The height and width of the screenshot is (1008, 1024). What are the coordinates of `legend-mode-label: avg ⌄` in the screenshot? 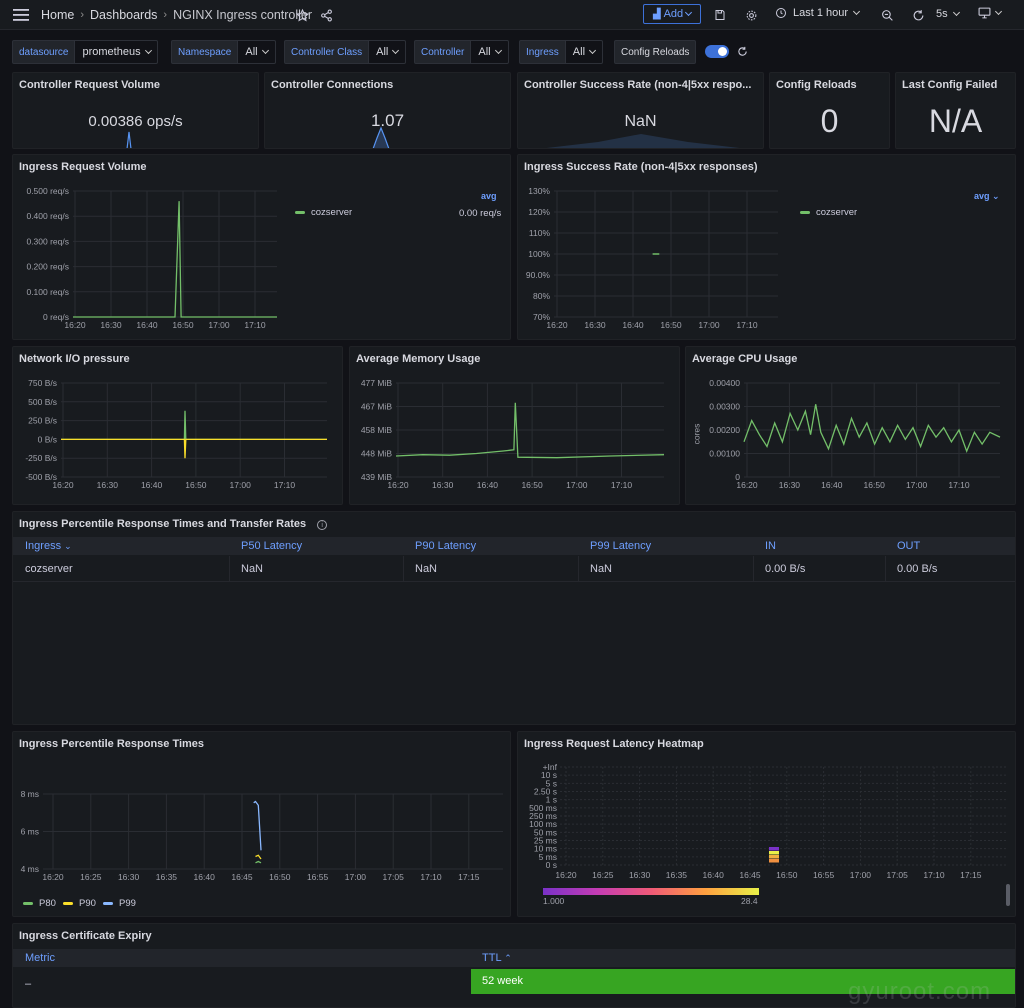 It's located at (987, 196).